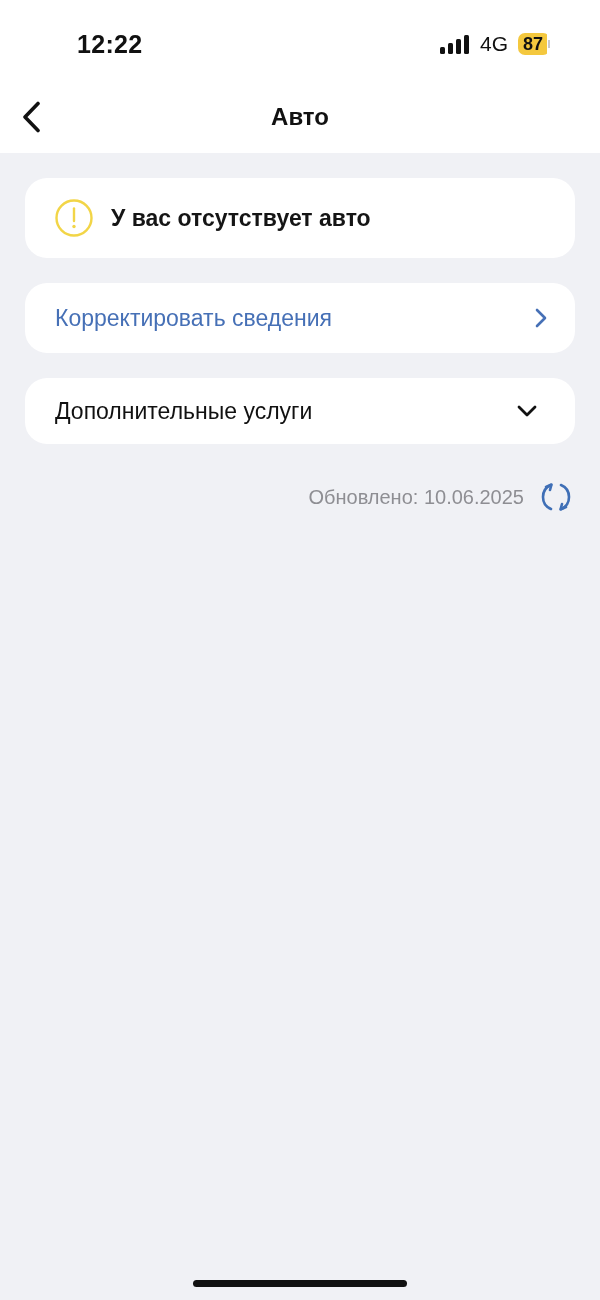  What do you see at coordinates (454, 44) in the screenshot?
I see `signal-icon` at bounding box center [454, 44].